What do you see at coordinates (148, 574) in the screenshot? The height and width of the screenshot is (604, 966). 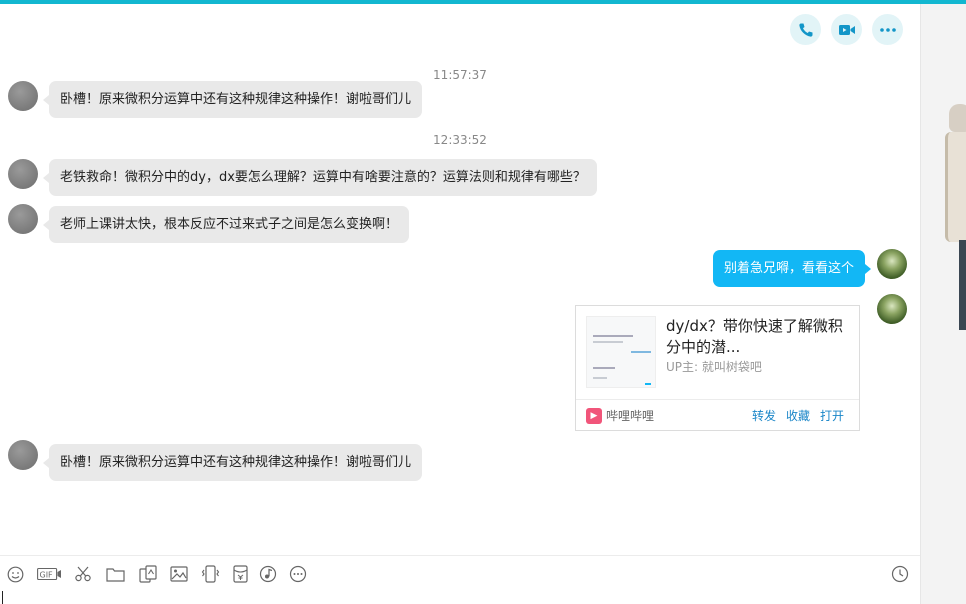 I see `sticker-icon` at bounding box center [148, 574].